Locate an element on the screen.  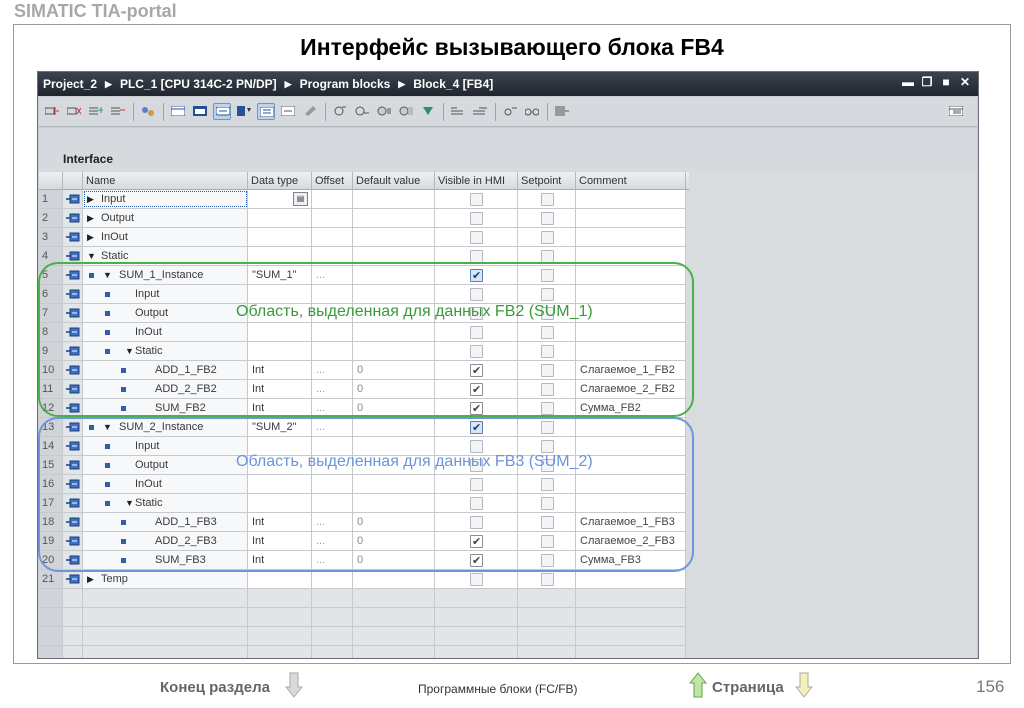
column-header-comment: Comment is located at coordinates (631, 181).